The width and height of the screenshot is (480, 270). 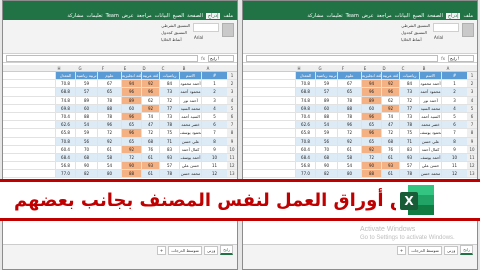 What do you see at coordinates (190, 84) in the screenshot?
I see `table-cell: أحمد محمود` at bounding box center [190, 84].